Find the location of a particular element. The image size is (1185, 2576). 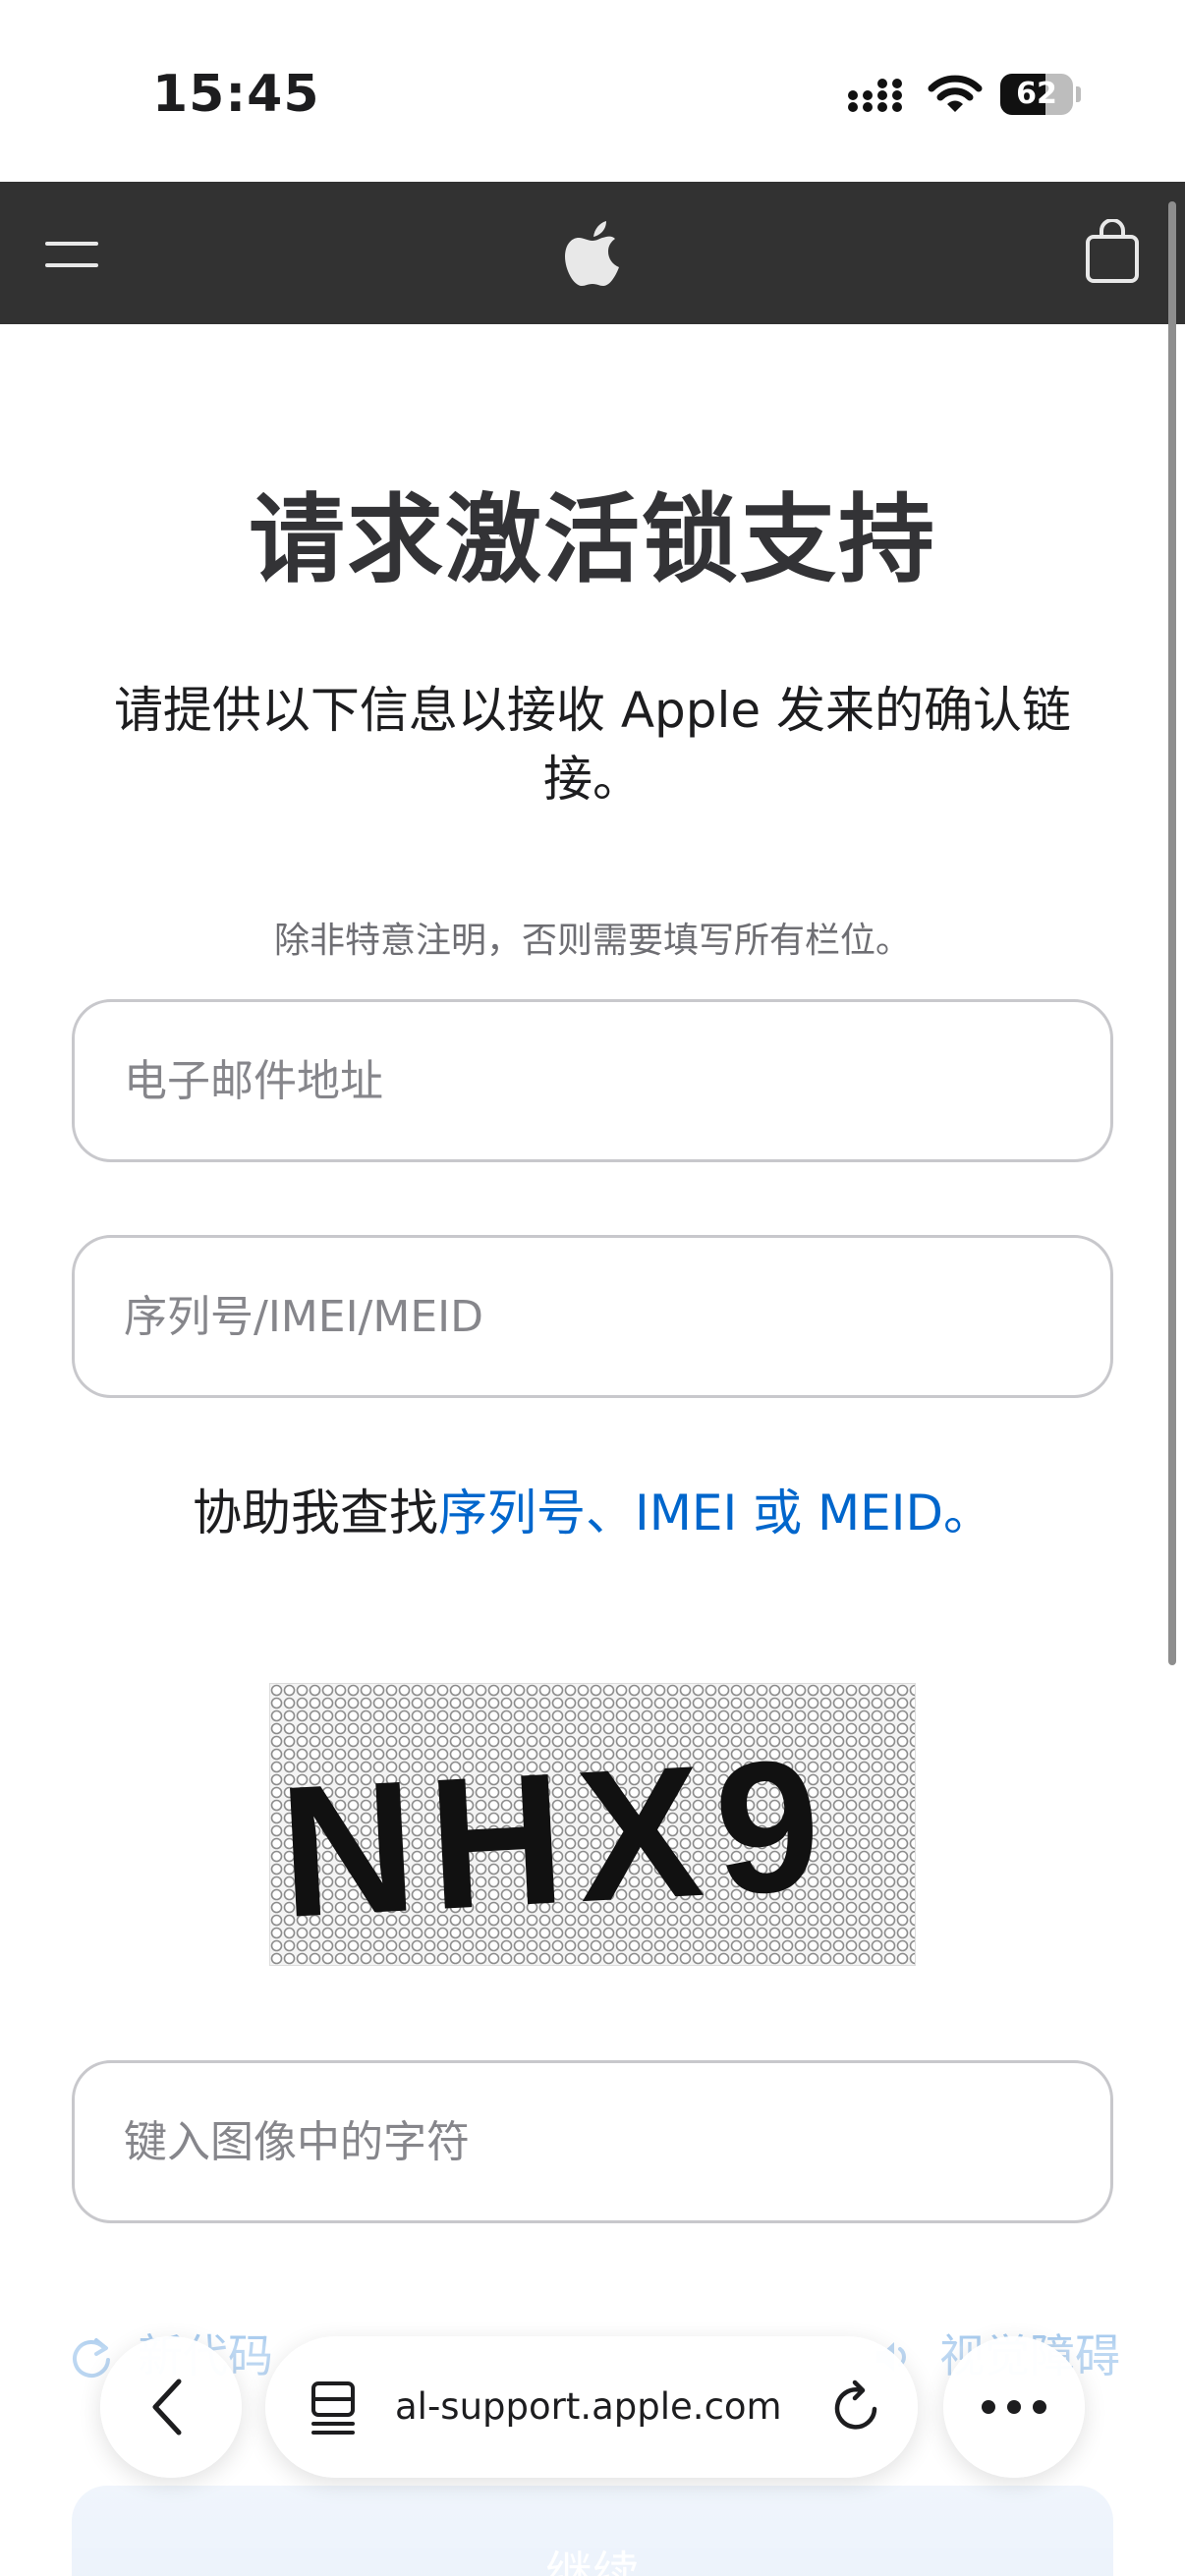

address-bar: al-support.apple.com is located at coordinates (592, 2407).